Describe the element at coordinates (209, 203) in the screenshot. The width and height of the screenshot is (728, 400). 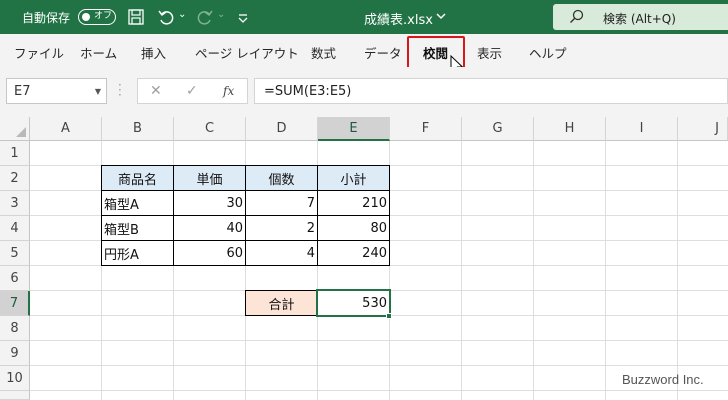
I see `cell-c3: 30` at that location.